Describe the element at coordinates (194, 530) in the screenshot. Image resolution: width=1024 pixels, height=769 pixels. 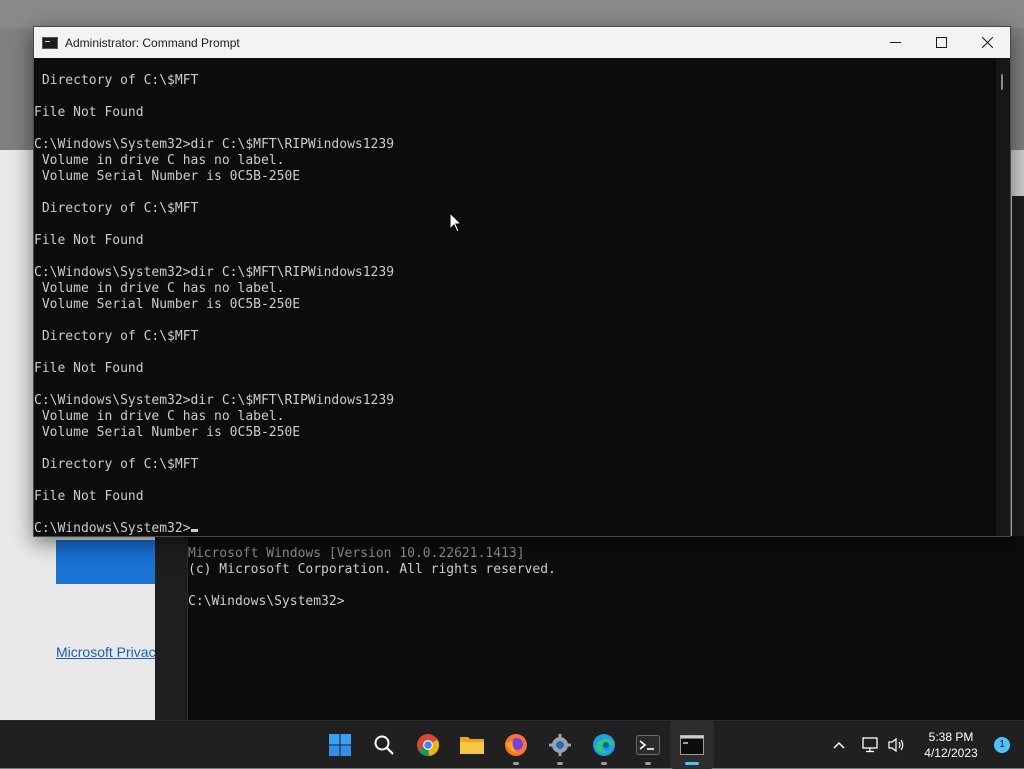
I see `text-cursor` at that location.